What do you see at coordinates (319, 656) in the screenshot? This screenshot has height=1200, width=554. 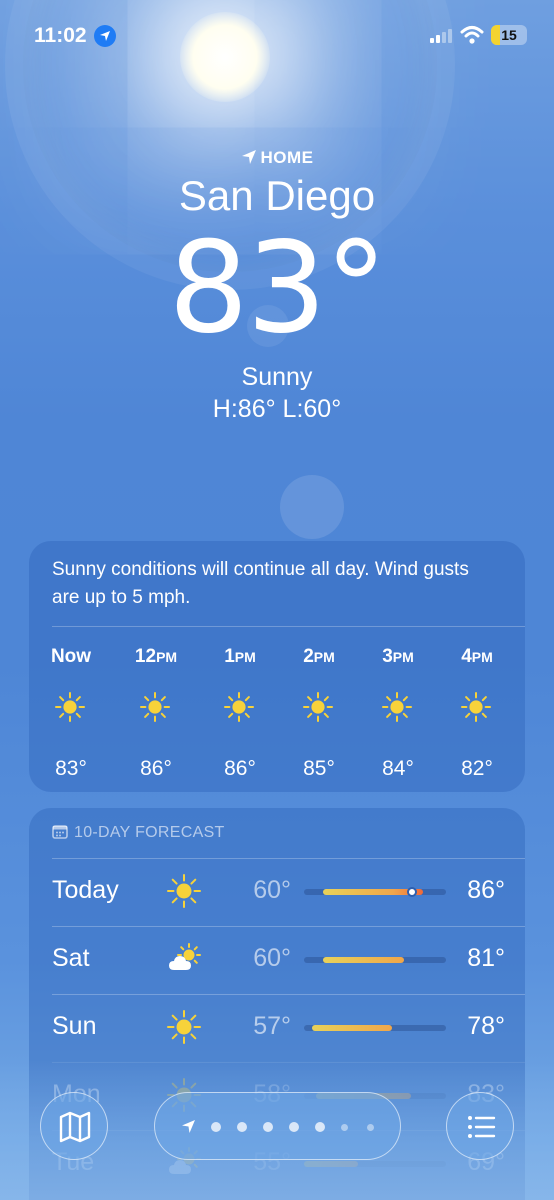 I see `hour-label: 2PM` at bounding box center [319, 656].